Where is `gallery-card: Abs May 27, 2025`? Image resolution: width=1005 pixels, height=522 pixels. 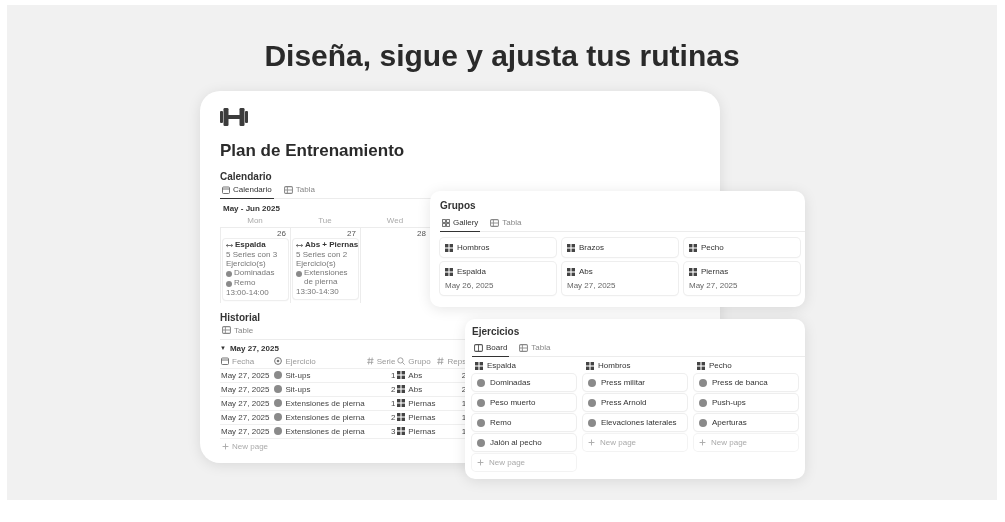
gallery-card: Abs May 27, 2025 is located at coordinates (620, 278).